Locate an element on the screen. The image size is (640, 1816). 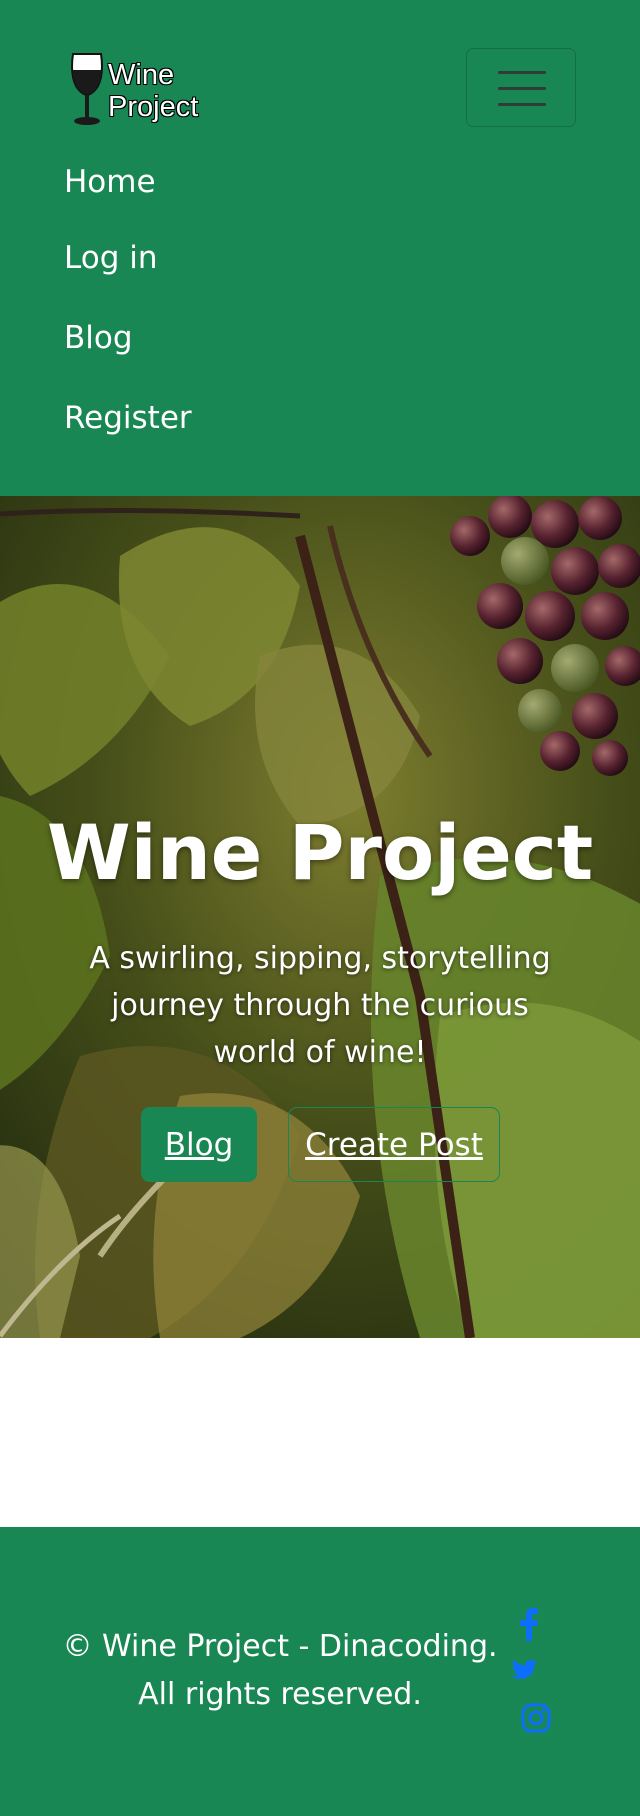
facebook-icon is located at coordinates (529, 1624).